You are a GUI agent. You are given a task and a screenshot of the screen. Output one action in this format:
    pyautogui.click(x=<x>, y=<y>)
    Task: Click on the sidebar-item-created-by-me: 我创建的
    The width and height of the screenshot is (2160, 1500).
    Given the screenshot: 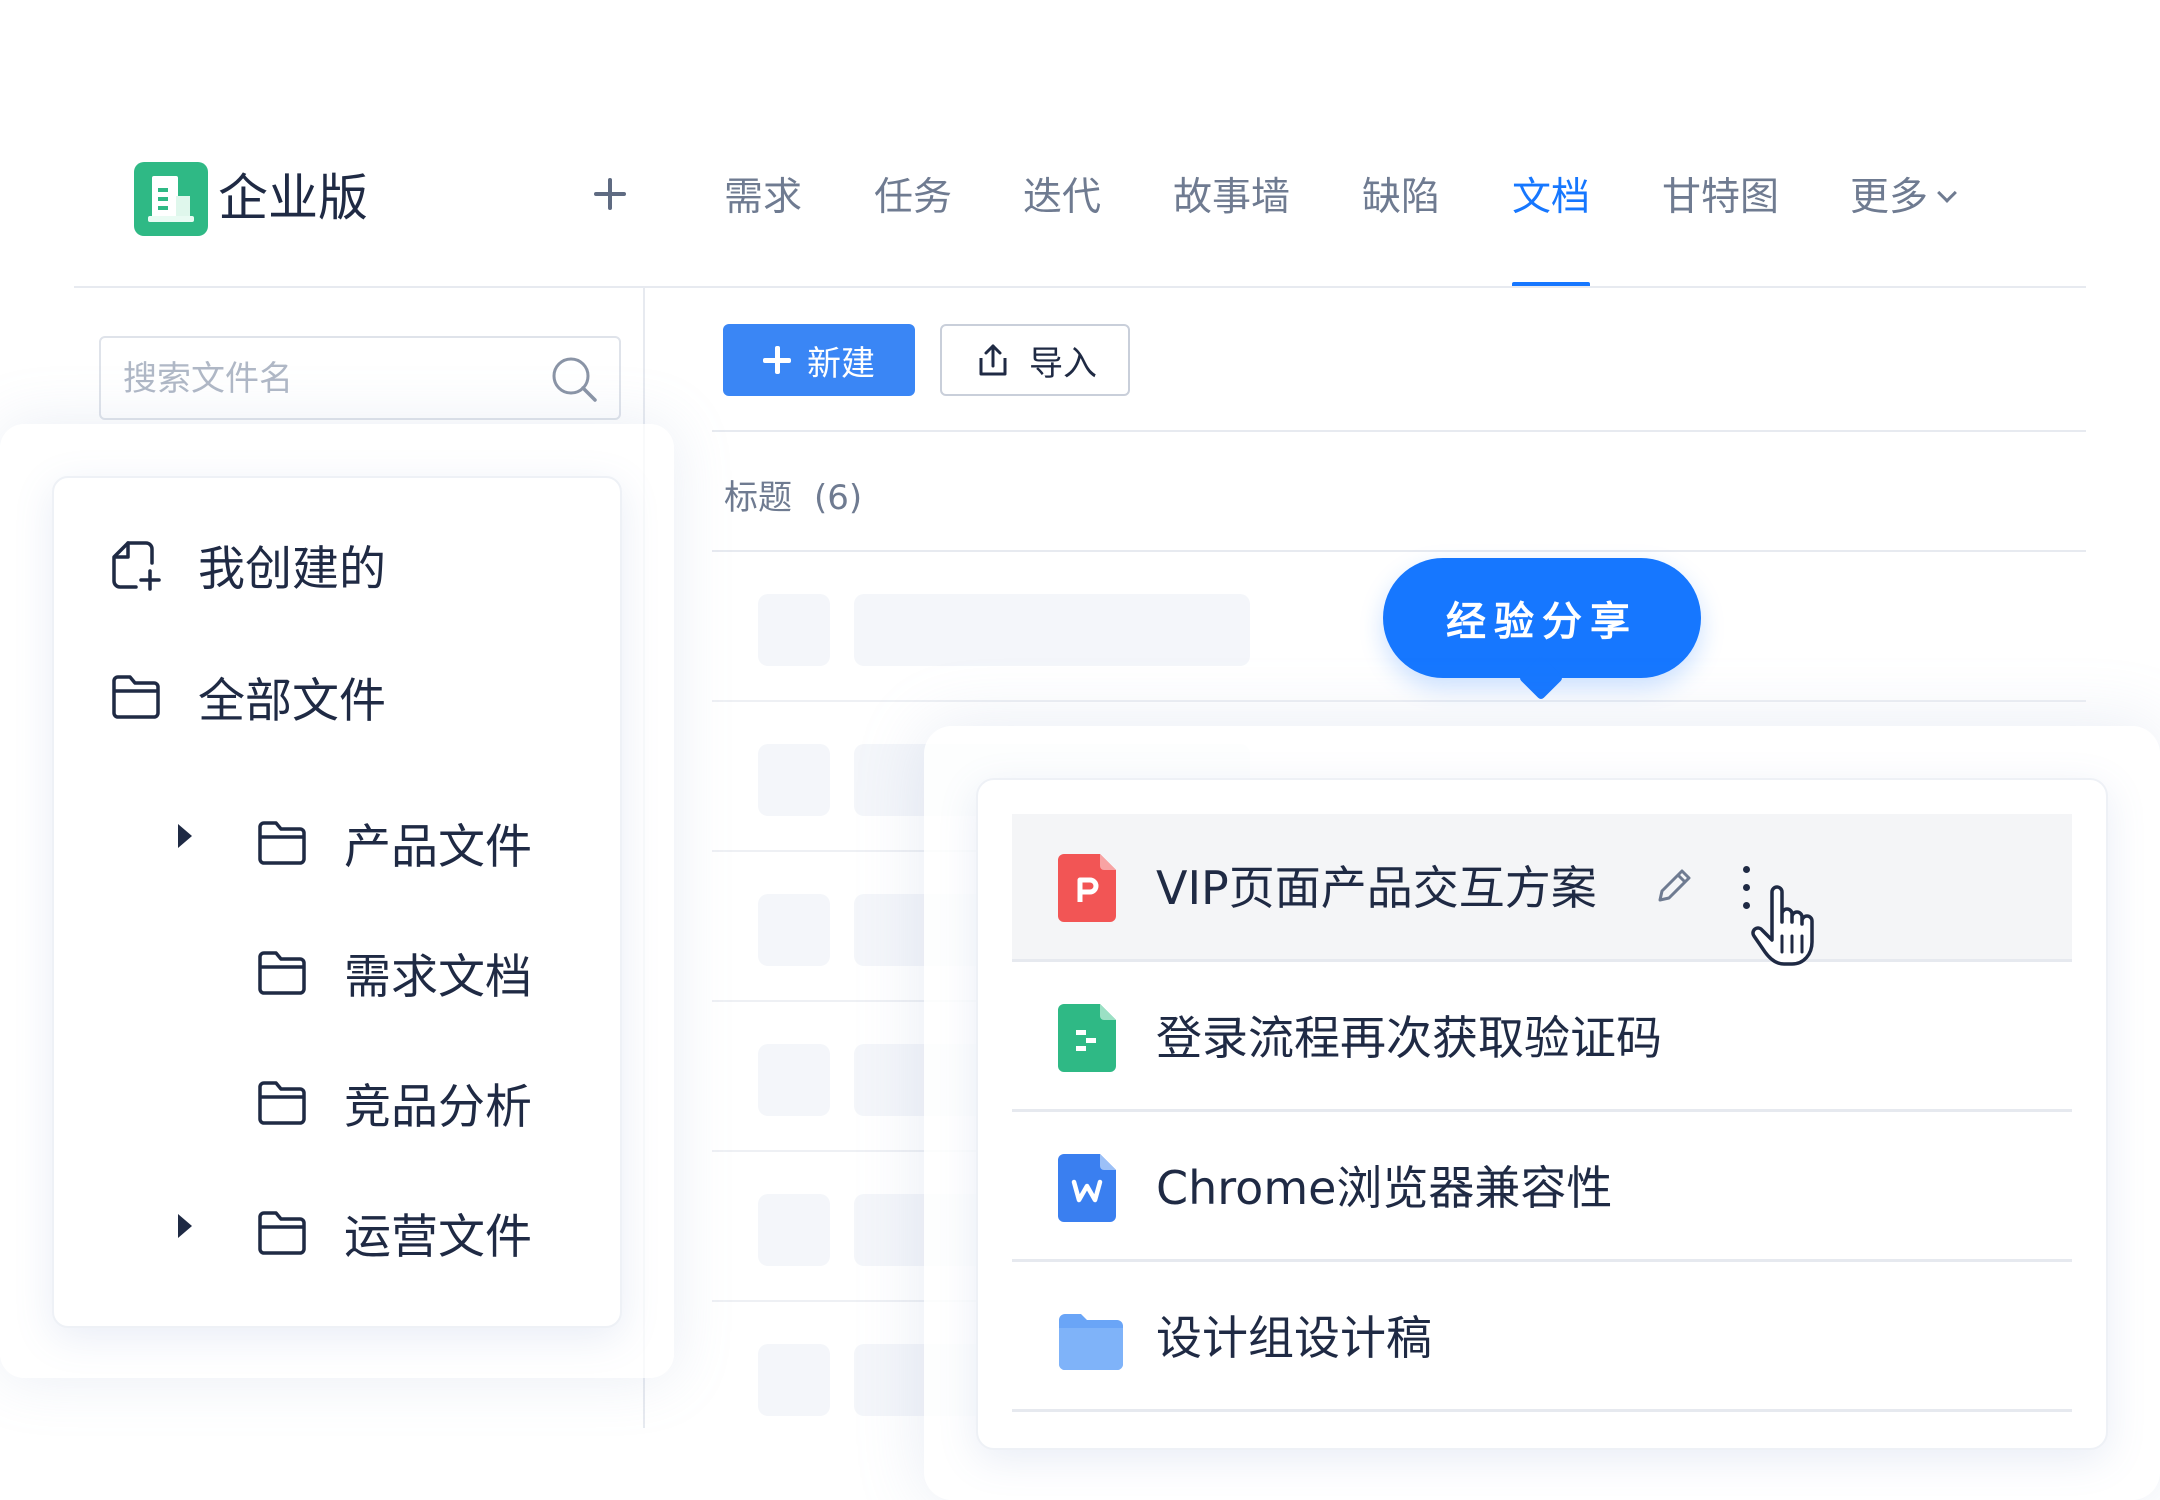 What is the action you would take?
    pyautogui.click(x=247, y=564)
    